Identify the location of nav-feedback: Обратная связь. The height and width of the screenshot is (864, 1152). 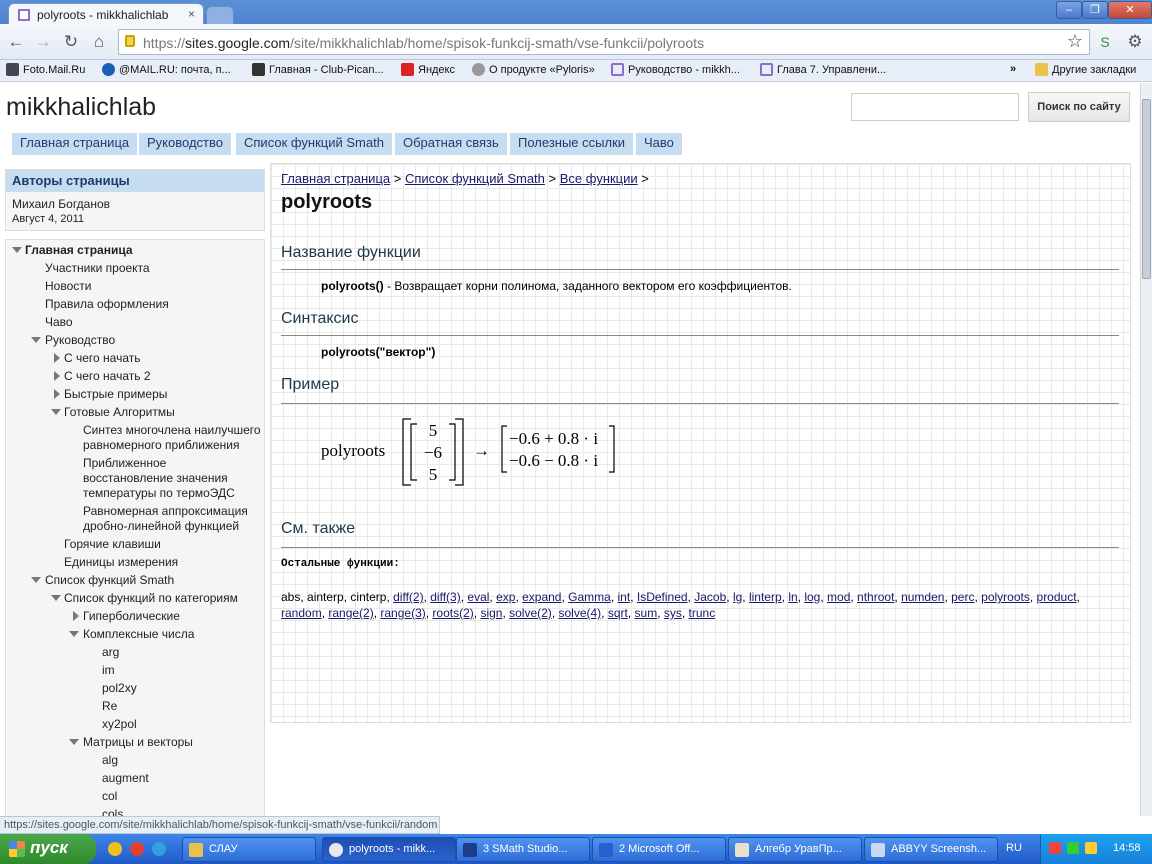
(451, 144).